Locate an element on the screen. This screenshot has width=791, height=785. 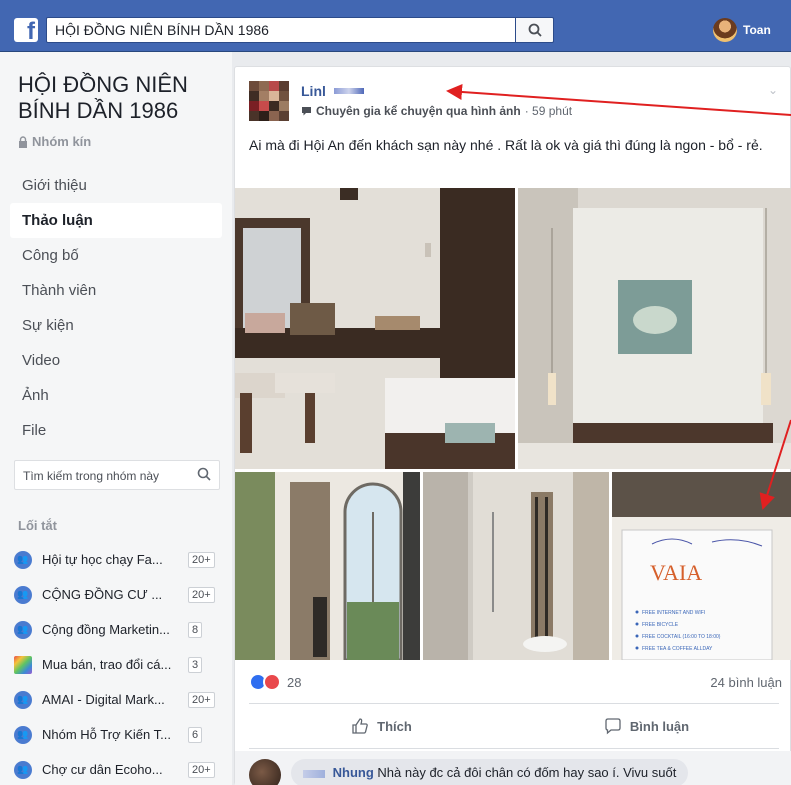
chevron-down-icon: ⌄ is located at coordinates (773, 90).